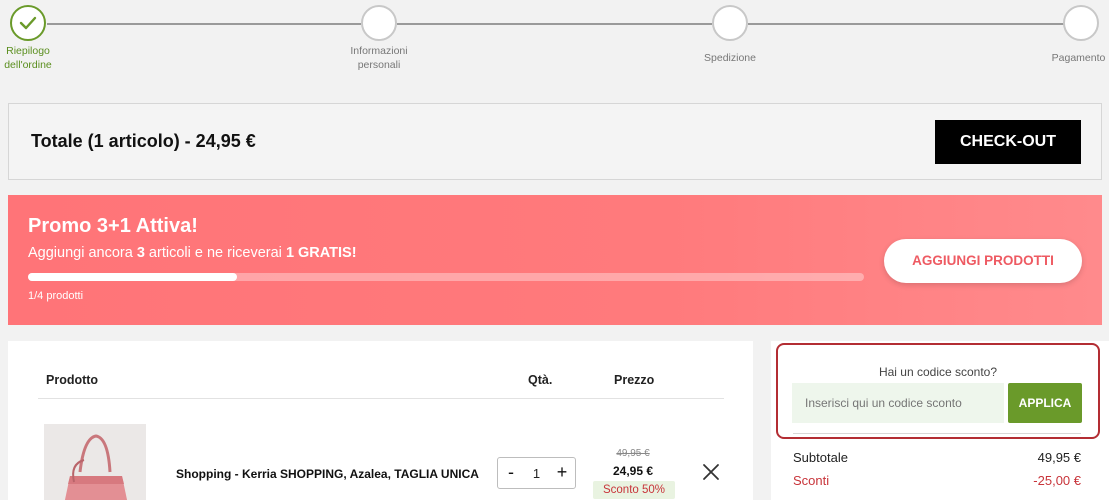 This screenshot has width=1109, height=500. Describe the element at coordinates (72, 380) in the screenshot. I see `product-column-header: Prodotto` at that location.